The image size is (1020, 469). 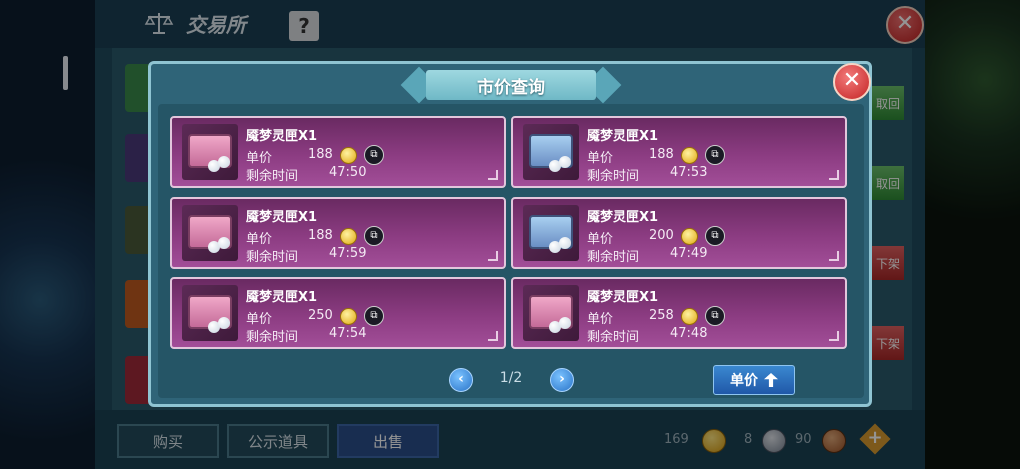 I want to click on listing-card: 魇梦灵匣X1 单价 250 ⧉ 剩余时间 47:54, so click(x=338, y=313).